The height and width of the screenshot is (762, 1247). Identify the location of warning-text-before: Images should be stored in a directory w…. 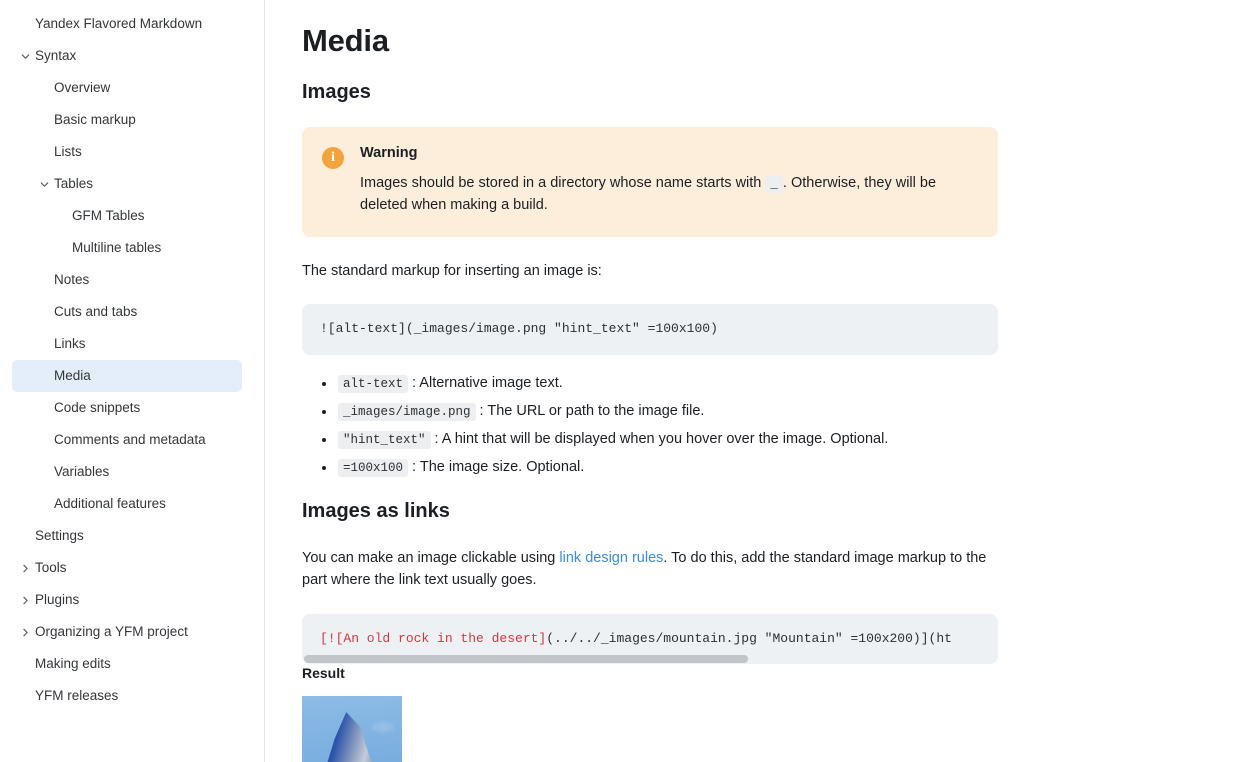
(563, 183).